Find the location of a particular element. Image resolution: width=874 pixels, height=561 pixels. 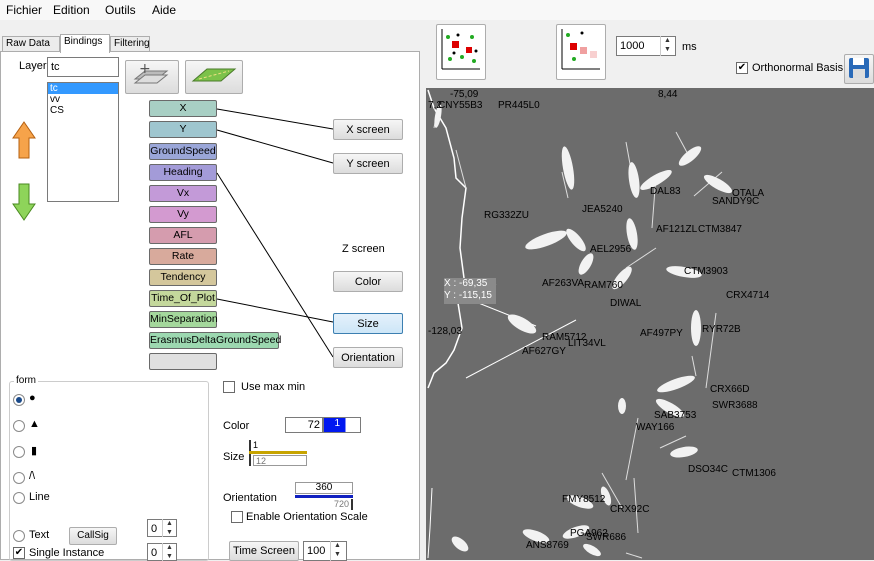

flight-label: CTM1306 is located at coordinates (754, 473).